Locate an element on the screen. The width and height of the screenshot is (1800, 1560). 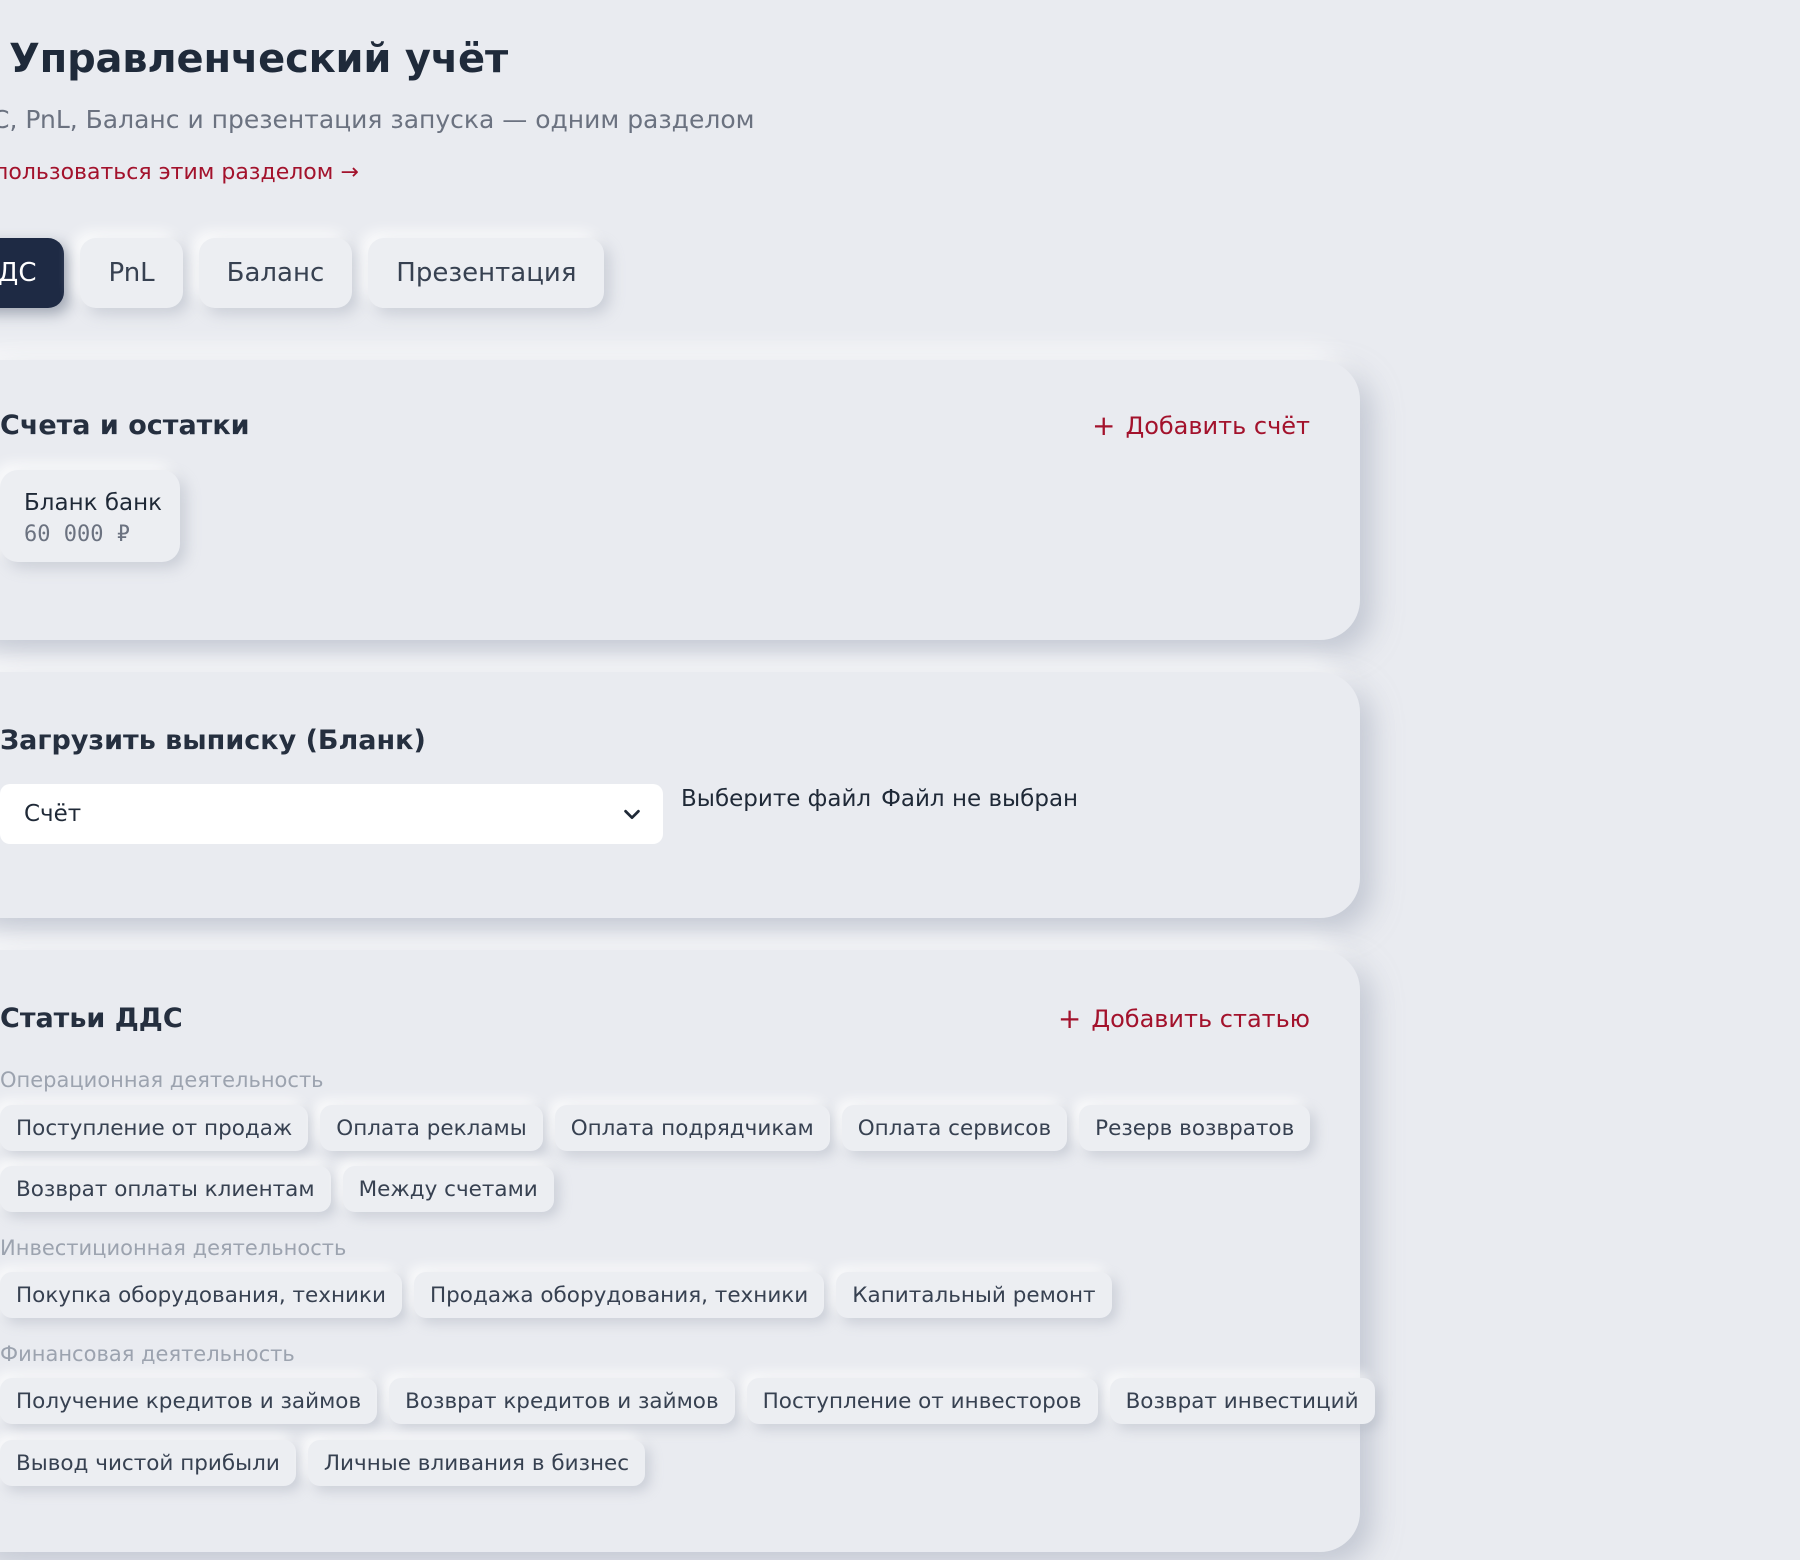
category-chip: Оплата рекламы is located at coordinates (431, 1128).